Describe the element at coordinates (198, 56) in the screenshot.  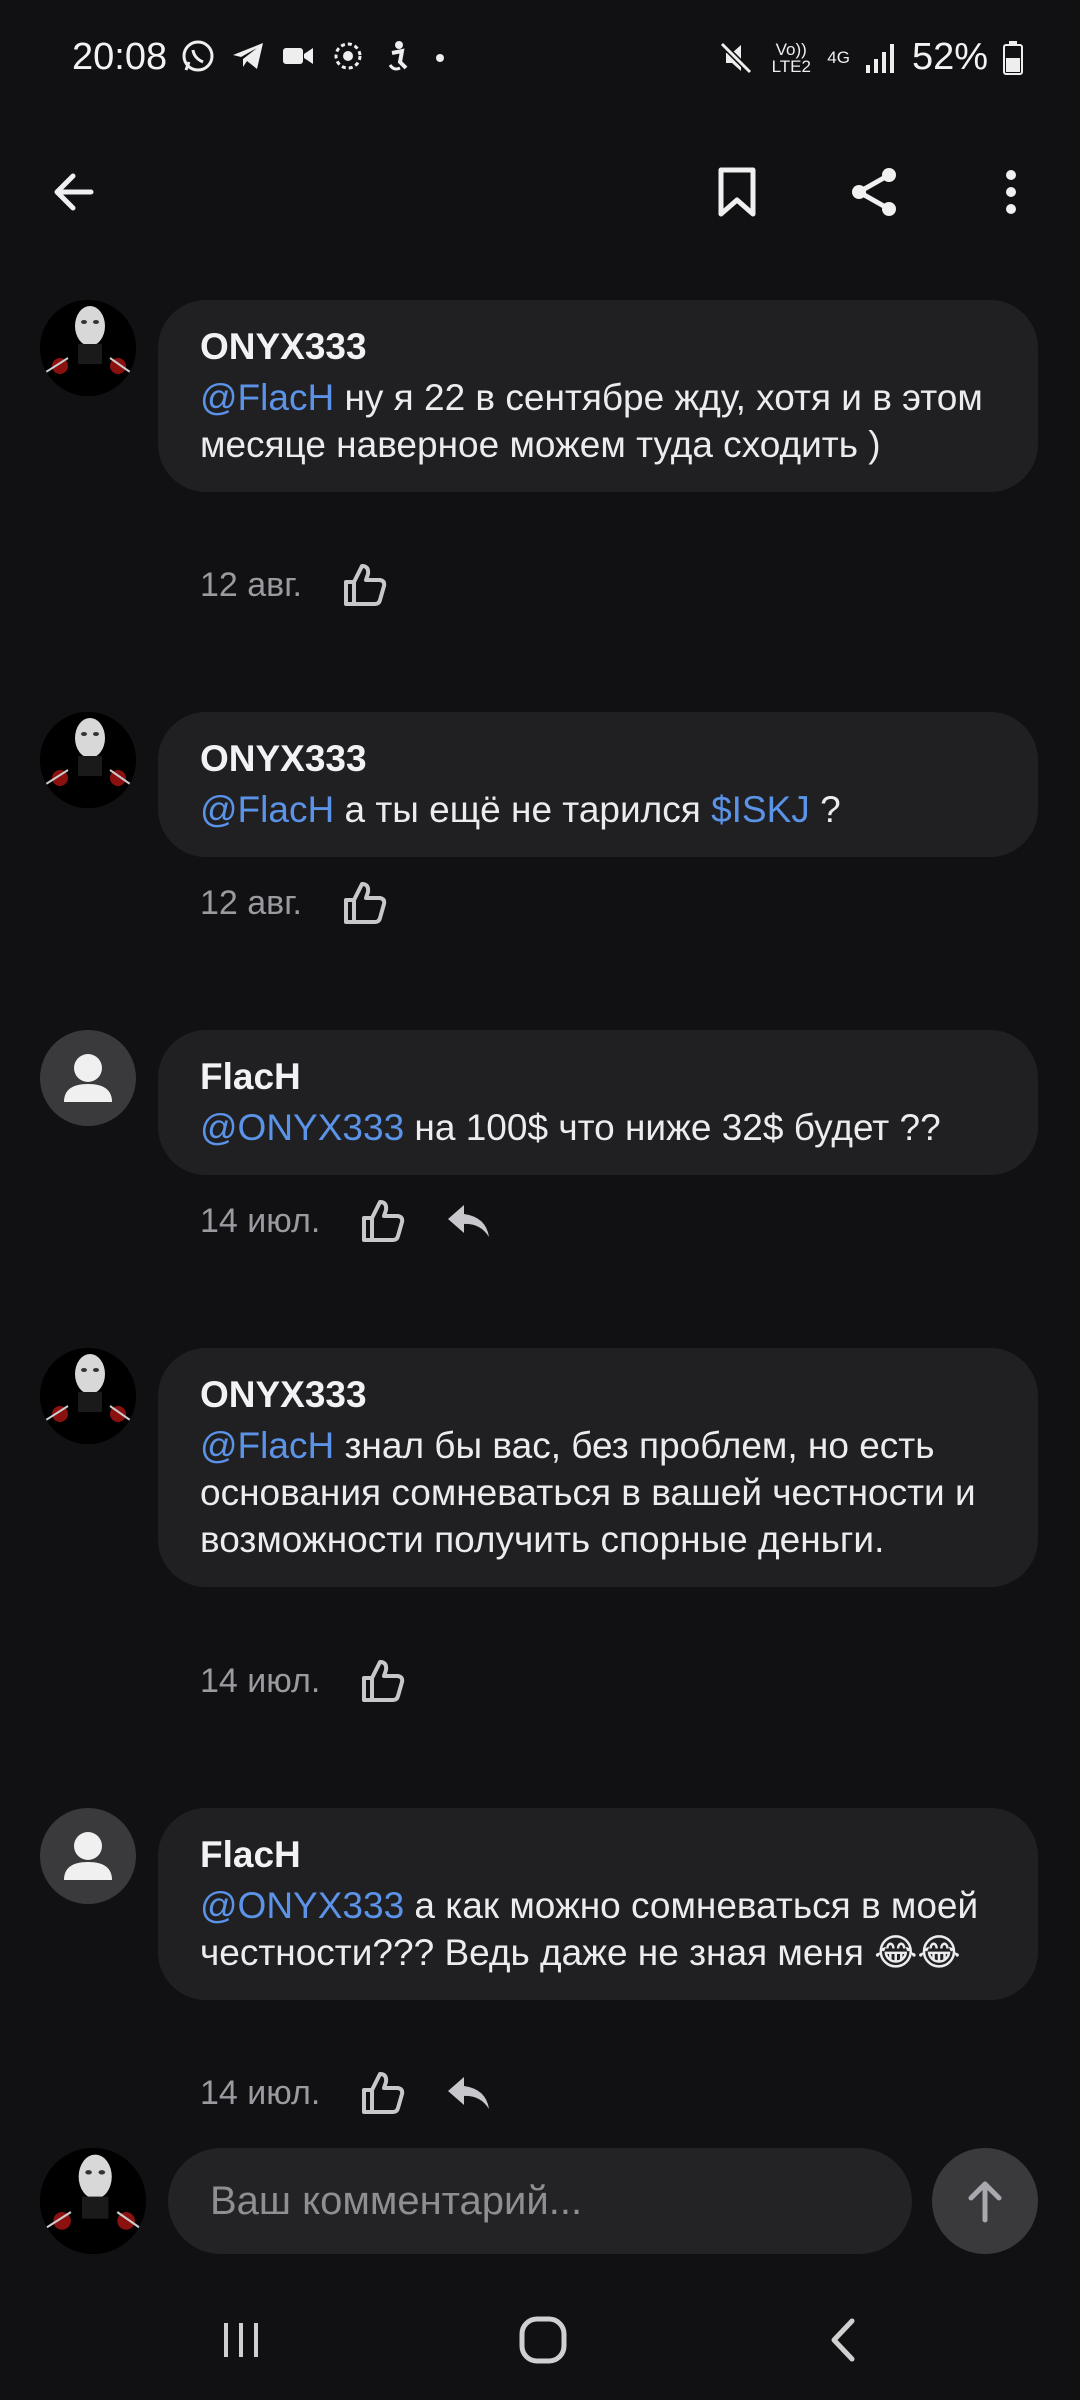
I see `whatsapp-icon` at that location.